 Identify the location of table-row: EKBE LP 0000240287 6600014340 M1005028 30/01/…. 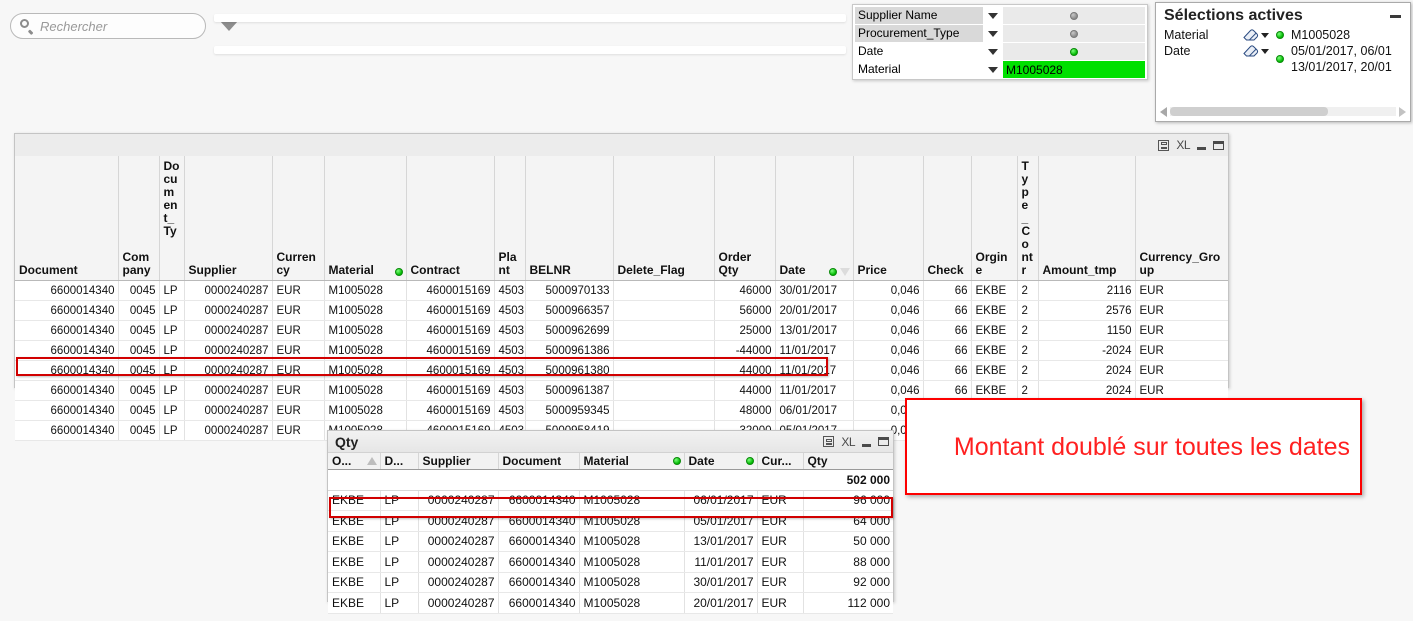
(610, 582).